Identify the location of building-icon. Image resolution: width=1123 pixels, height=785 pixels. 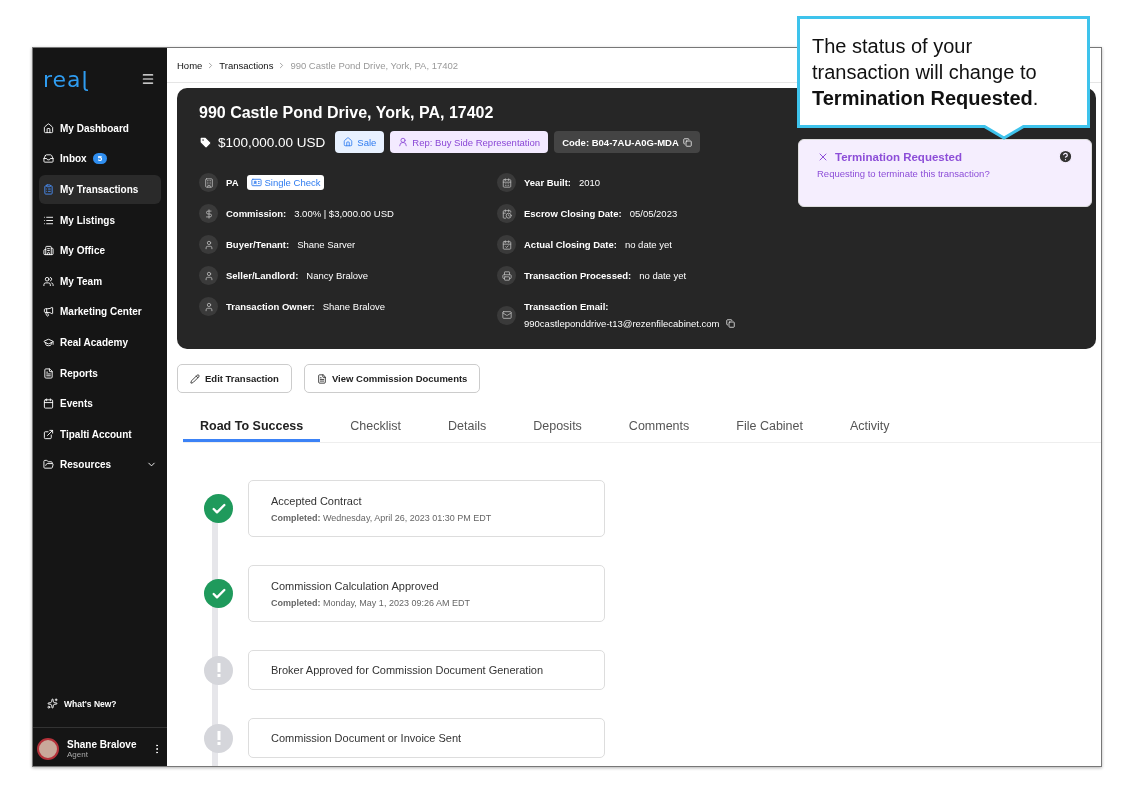
(208, 182).